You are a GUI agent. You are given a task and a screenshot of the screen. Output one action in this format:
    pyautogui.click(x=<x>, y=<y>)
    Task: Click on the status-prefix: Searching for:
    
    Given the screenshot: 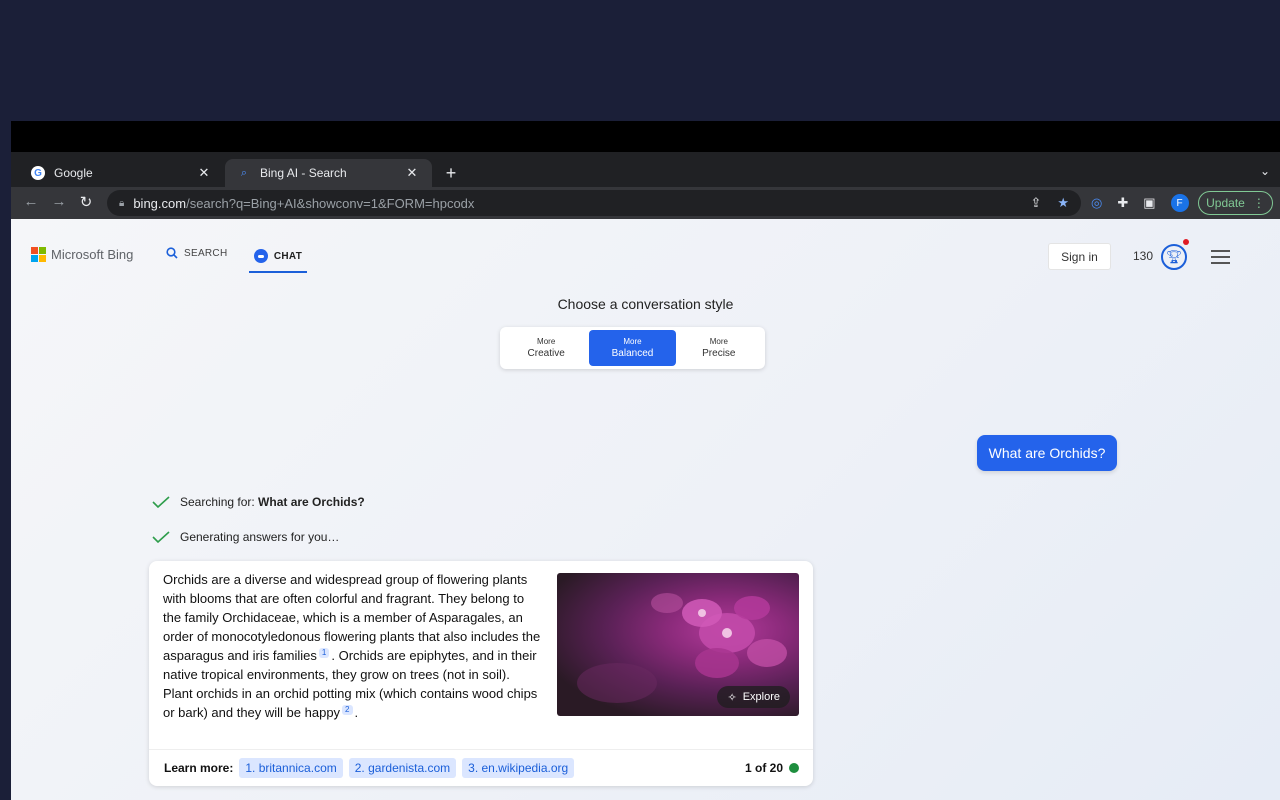 What is the action you would take?
    pyautogui.click(x=219, y=502)
    